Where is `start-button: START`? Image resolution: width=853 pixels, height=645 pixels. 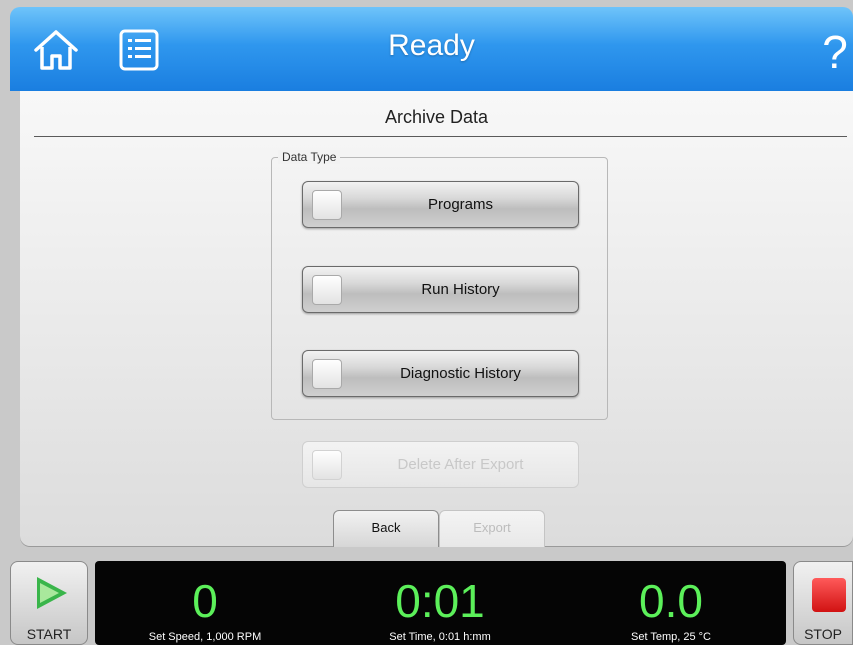 start-button: START is located at coordinates (49, 603).